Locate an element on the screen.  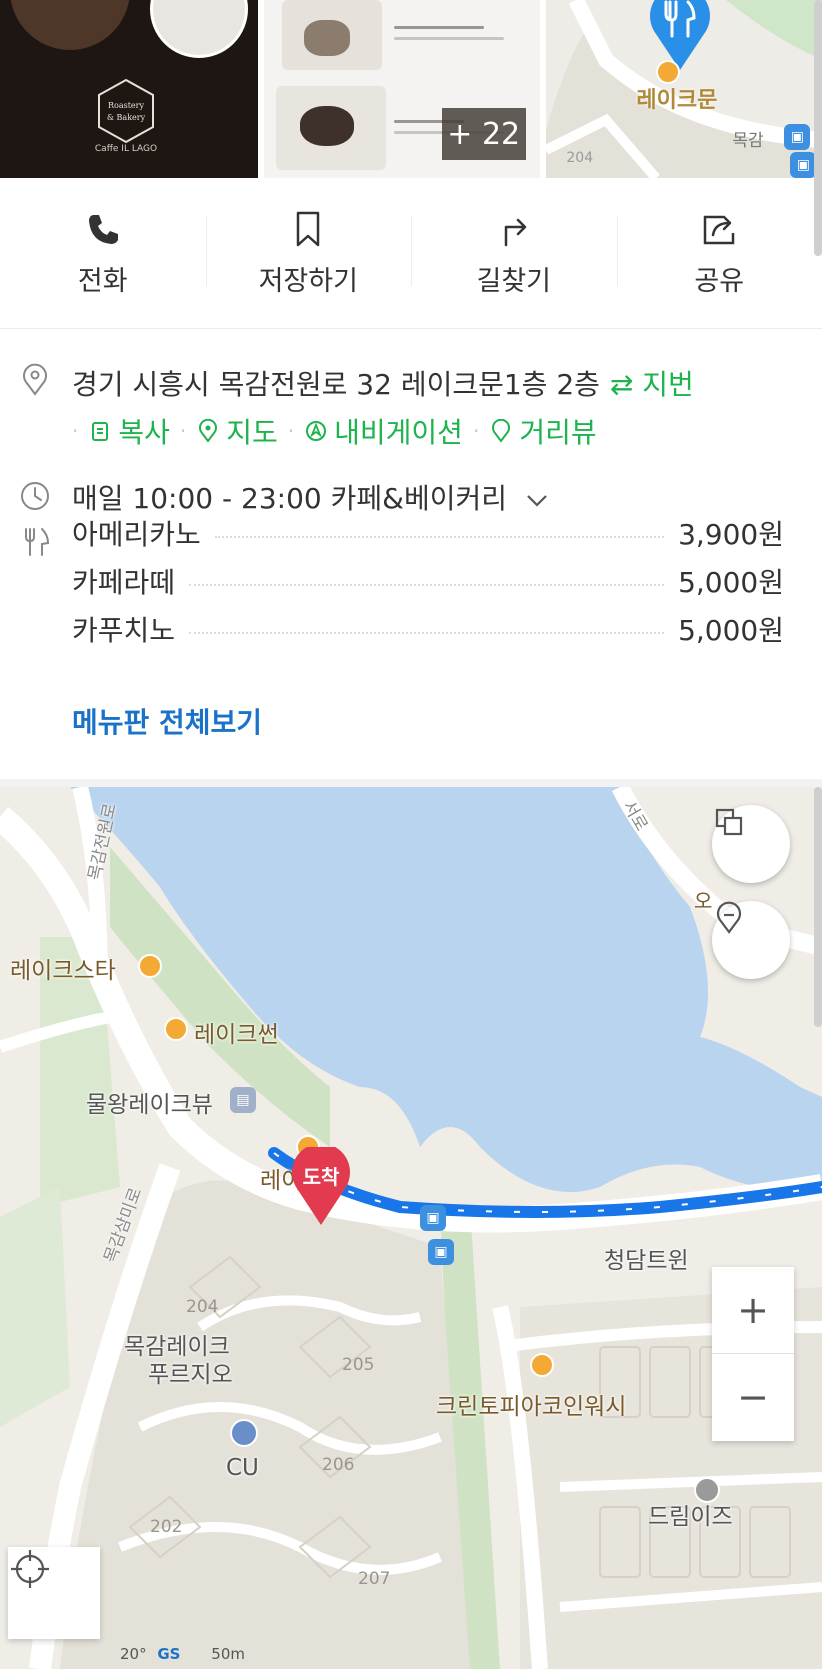
photo-logo: Roastery & Bakery Caffe IL LAGO is located at coordinates (129, 89).